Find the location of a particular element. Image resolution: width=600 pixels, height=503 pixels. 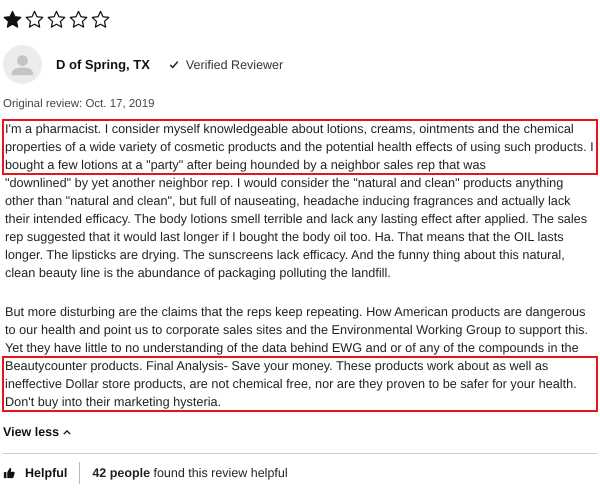

caret-icon is located at coordinates (67, 432).